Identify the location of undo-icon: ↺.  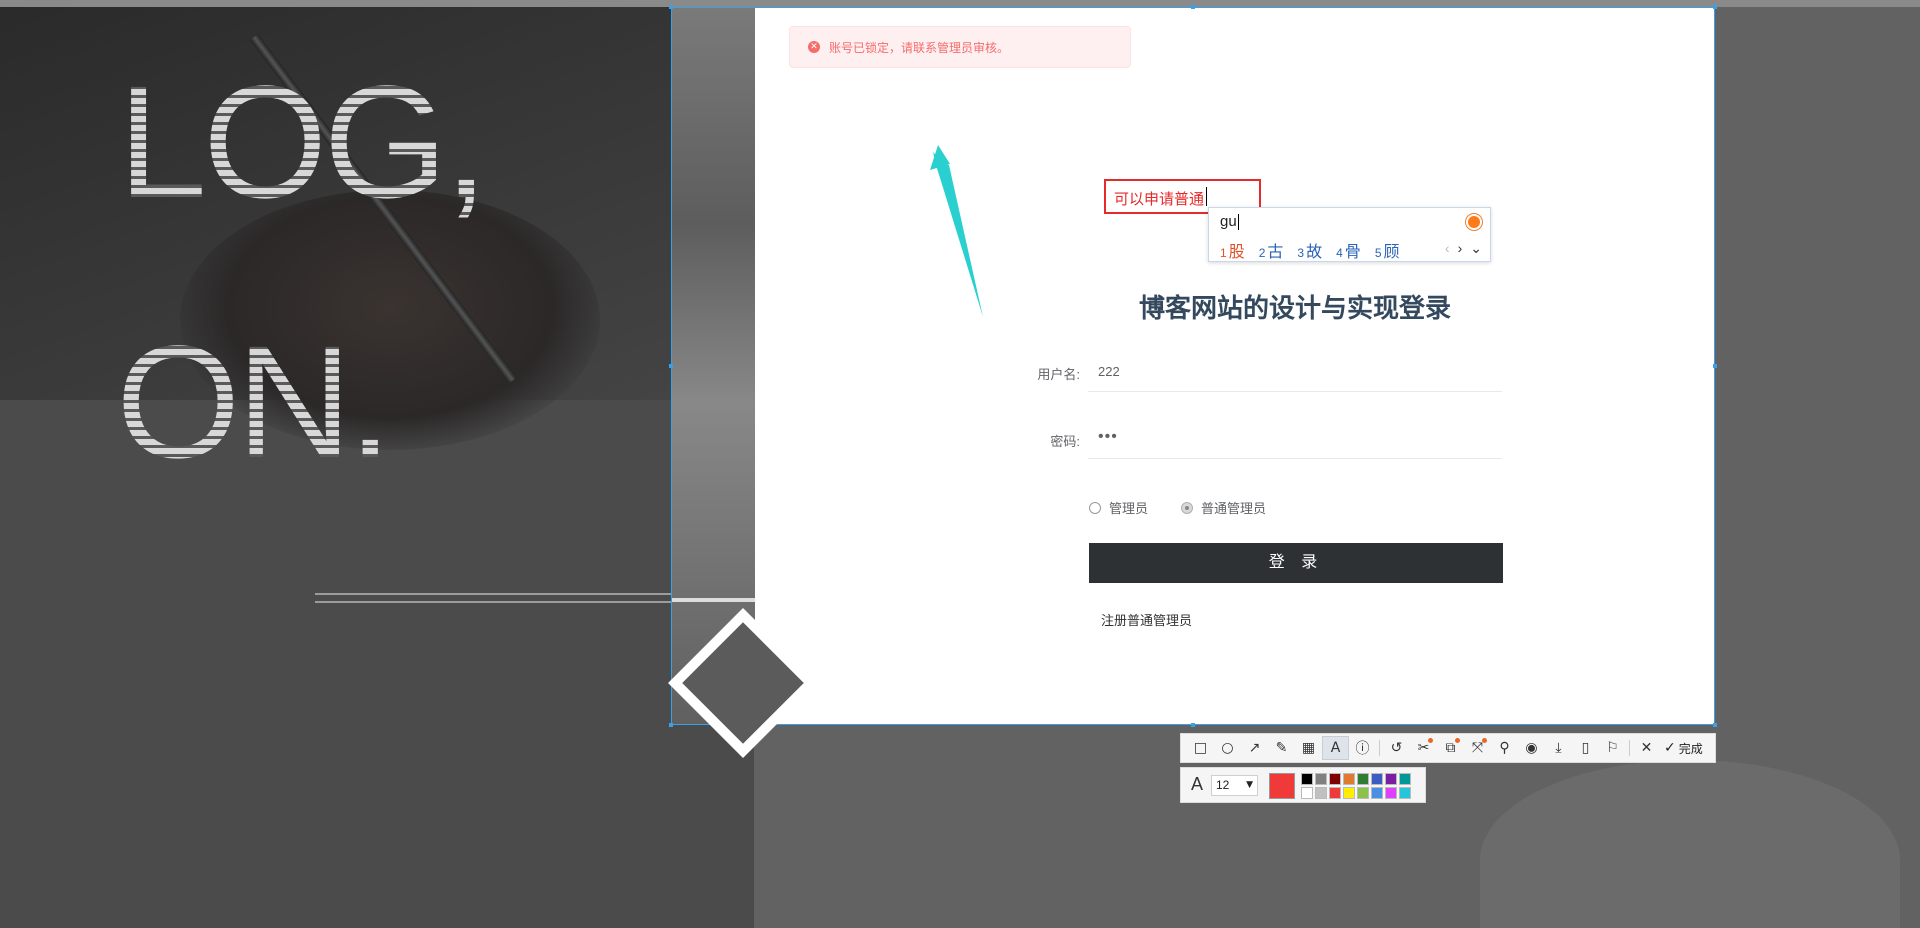
(1396, 748).